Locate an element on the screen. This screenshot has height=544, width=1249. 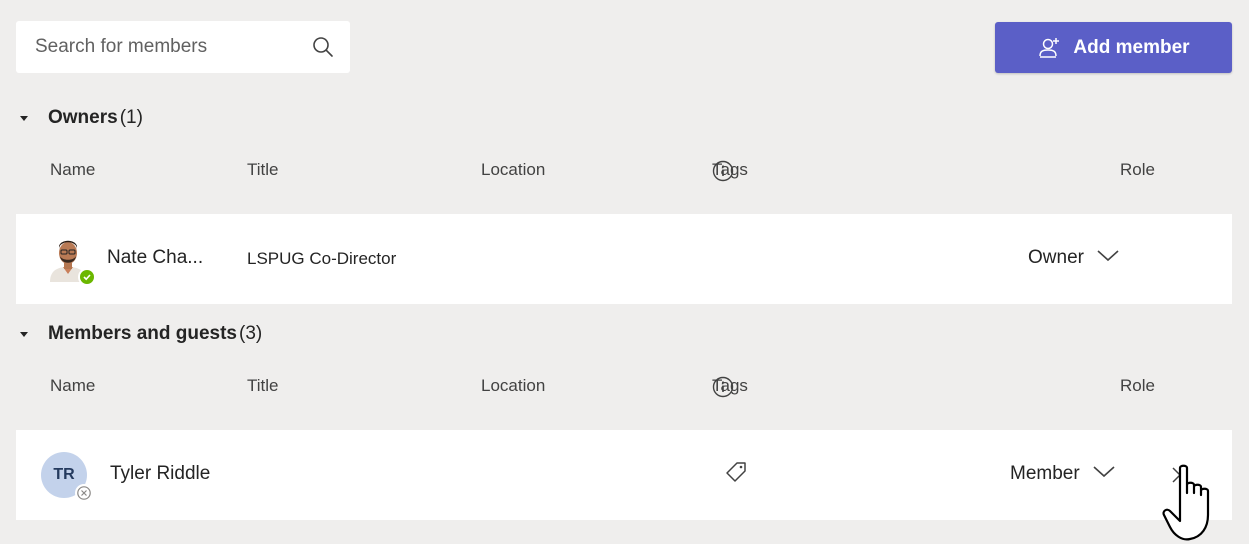
add-member-label: Add member is located at coordinates (1131, 47).